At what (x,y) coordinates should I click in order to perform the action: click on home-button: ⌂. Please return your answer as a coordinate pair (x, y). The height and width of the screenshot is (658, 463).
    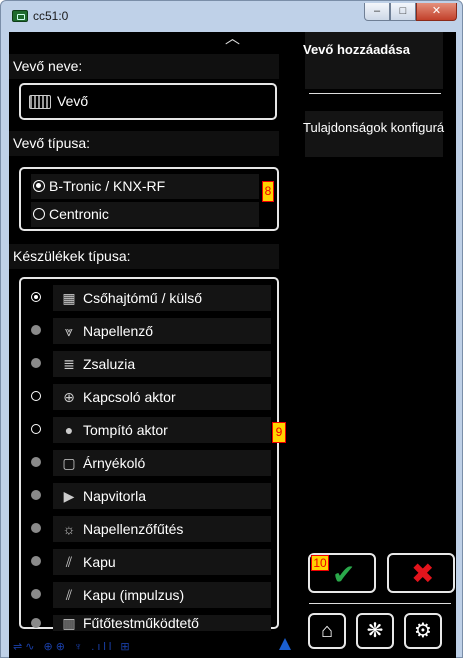
    Looking at the image, I should click on (327, 631).